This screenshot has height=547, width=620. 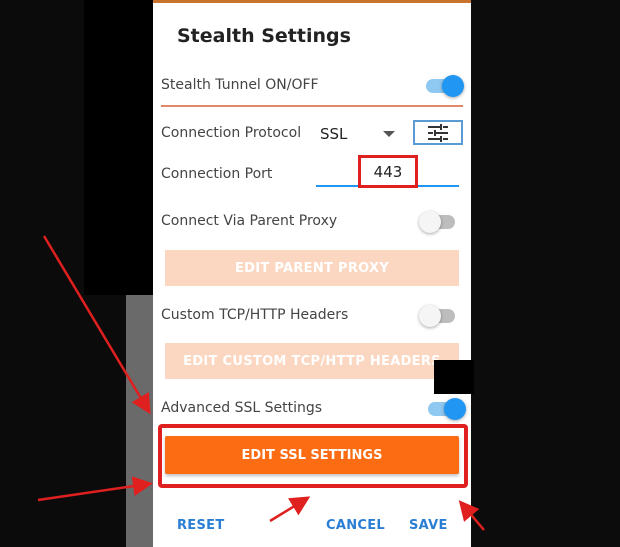 What do you see at coordinates (255, 315) in the screenshot?
I see `custom-headers-label: Custom TCP/HTTP Headers` at bounding box center [255, 315].